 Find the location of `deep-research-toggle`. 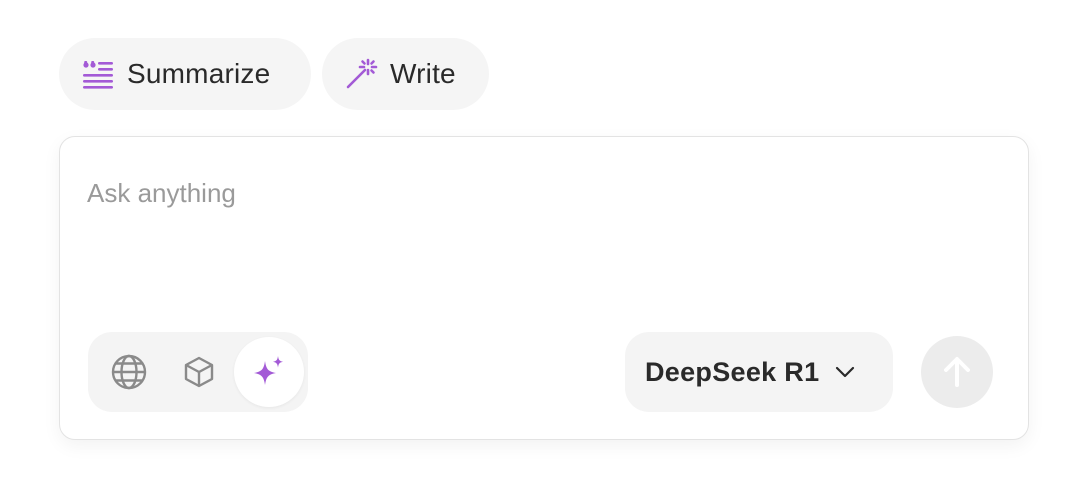

deep-research-toggle is located at coordinates (199, 372).